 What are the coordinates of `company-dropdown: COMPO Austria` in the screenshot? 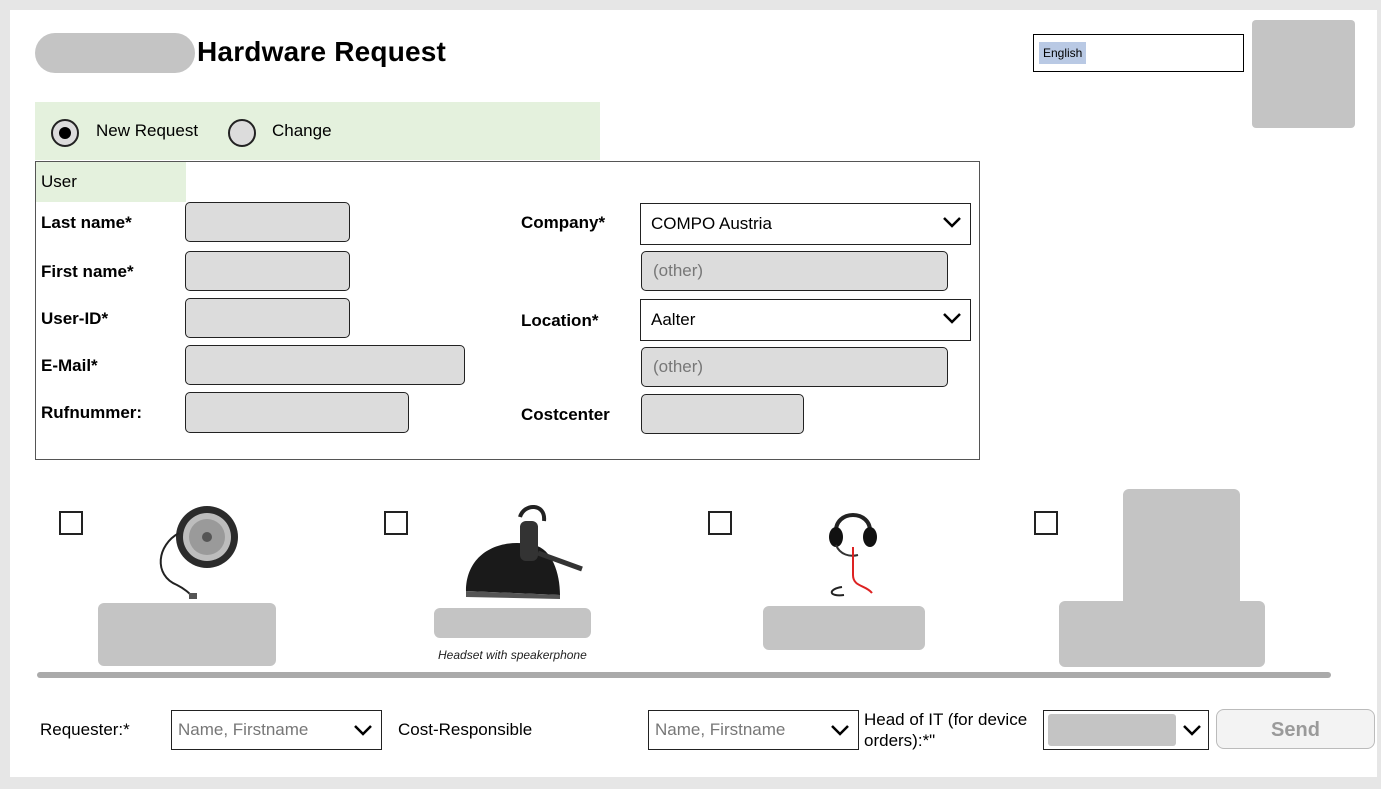 It's located at (805, 224).